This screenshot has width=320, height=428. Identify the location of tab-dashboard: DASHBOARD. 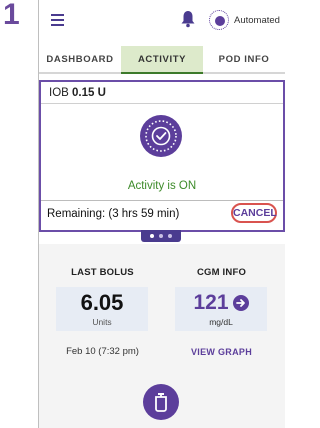
(80, 60).